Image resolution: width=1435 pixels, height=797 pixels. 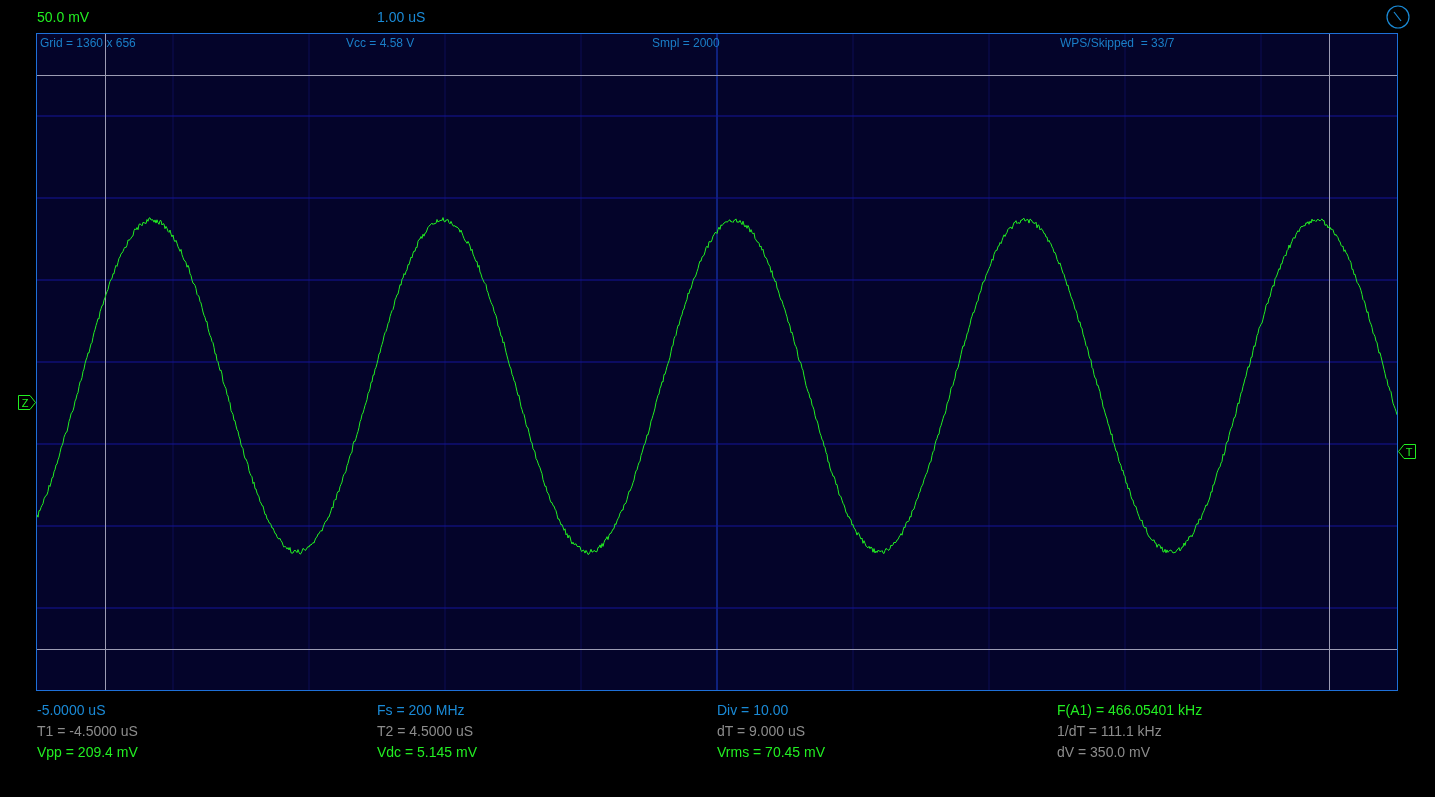 I want to click on readout-text: dV = 350.0 mV, so click(x=1104, y=752).